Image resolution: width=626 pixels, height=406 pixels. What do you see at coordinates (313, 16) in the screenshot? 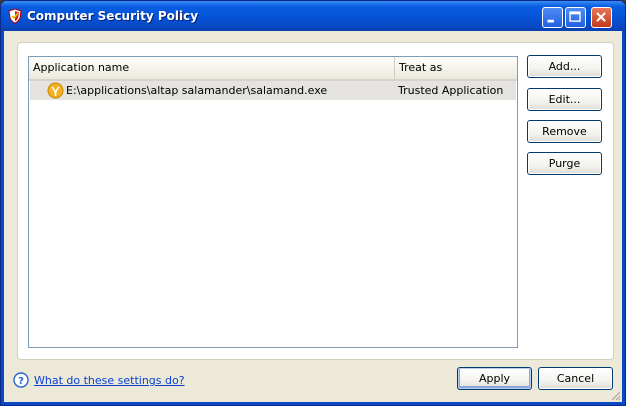
I see `title-bar: Computer Security Policy` at bounding box center [313, 16].